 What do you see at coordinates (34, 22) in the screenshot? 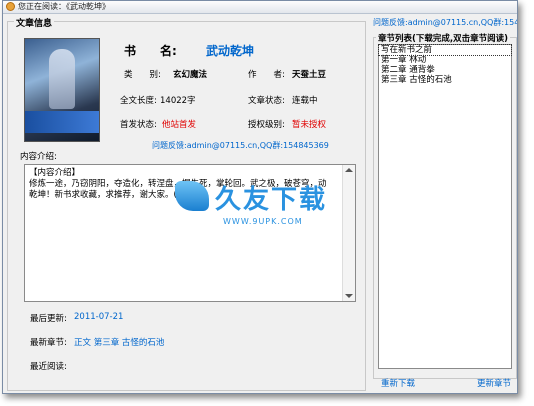
I see `group-title: 文章信息` at bounding box center [34, 22].